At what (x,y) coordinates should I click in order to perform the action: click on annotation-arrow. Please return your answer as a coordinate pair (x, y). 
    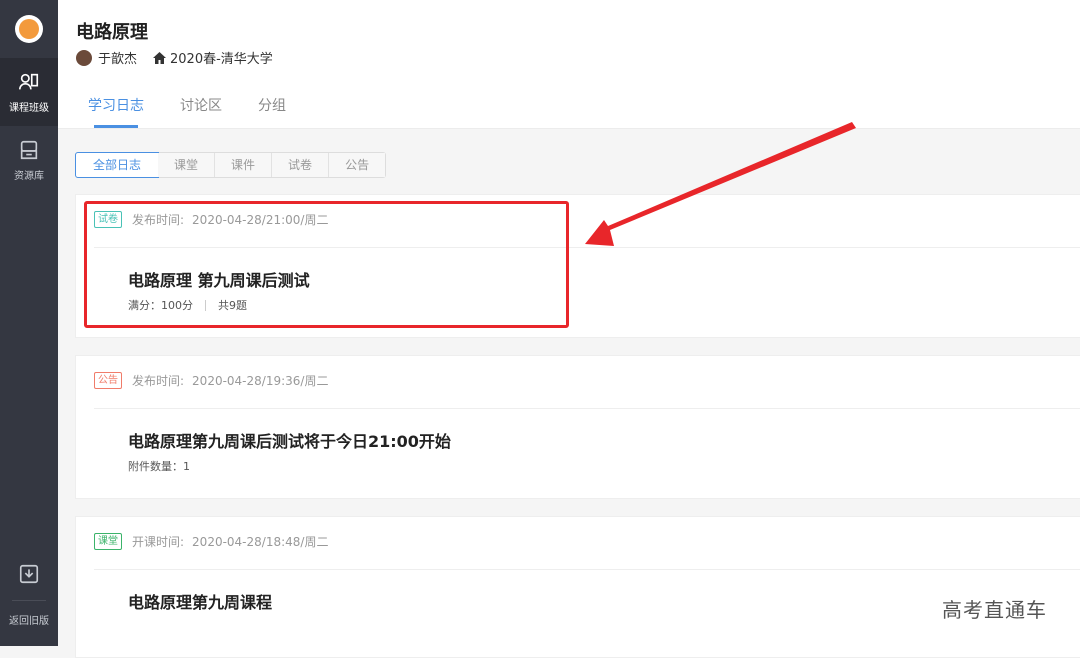
    Looking at the image, I should click on (720, 184).